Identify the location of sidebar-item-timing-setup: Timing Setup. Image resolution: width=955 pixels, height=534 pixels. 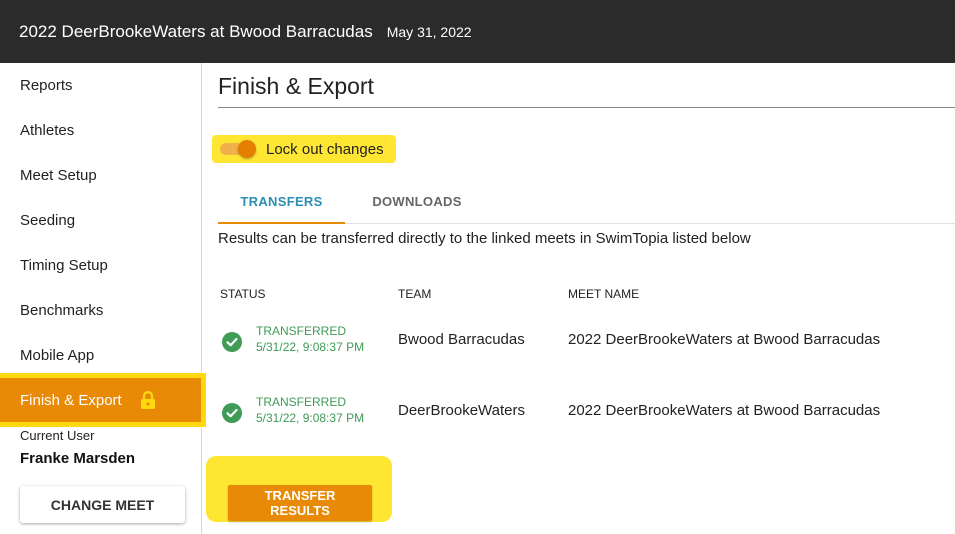
(100, 265).